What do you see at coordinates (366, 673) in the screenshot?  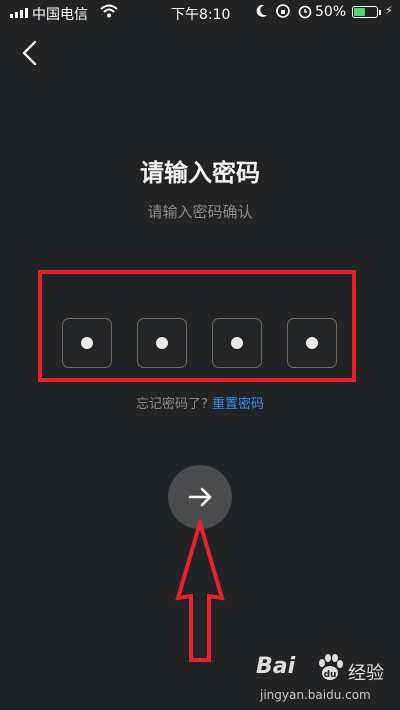 I see `watermark-product: 经验` at bounding box center [366, 673].